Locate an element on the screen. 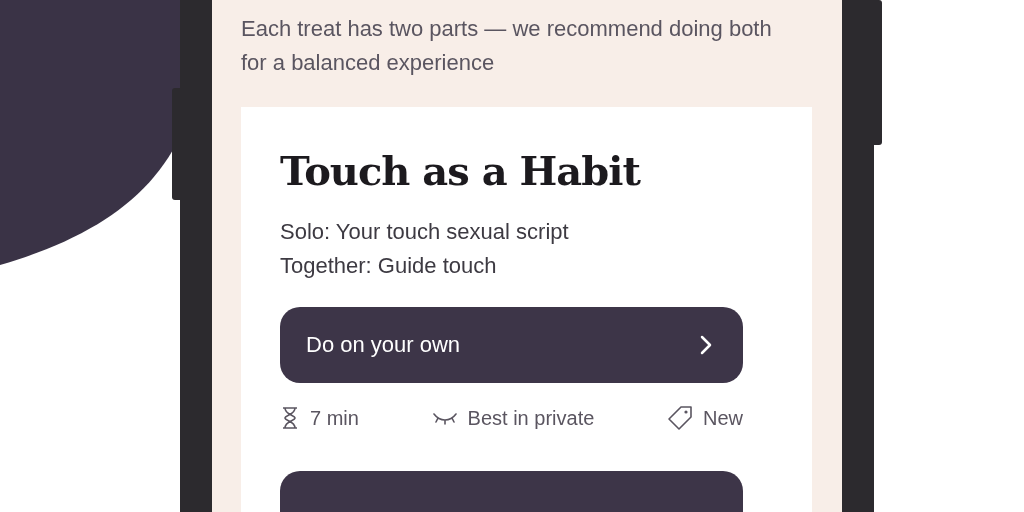 This screenshot has height=512, width=1024. card-description: Together: Guide touch is located at coordinates (389, 266).